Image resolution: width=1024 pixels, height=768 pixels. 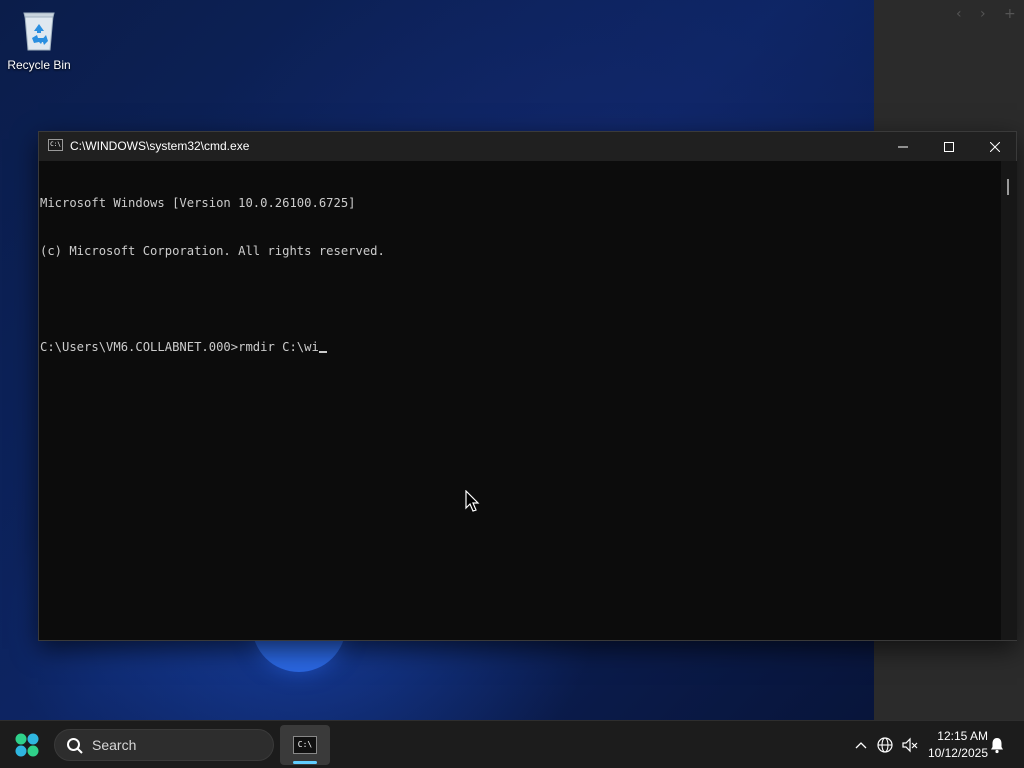 What do you see at coordinates (1009, 400) in the screenshot?
I see `vertical-scrollbar` at bounding box center [1009, 400].